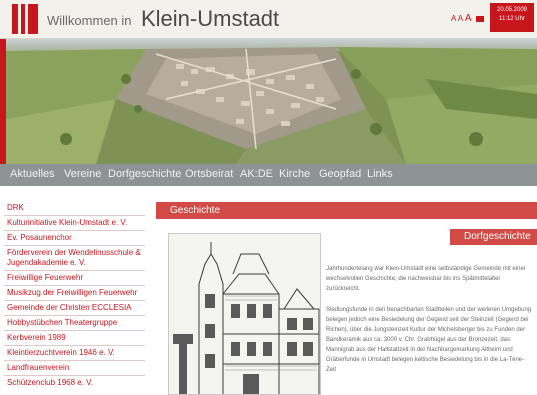 This screenshot has width=537, height=395. Describe the element at coordinates (460, 18) in the screenshot. I see `font-medium-button: A` at that location.